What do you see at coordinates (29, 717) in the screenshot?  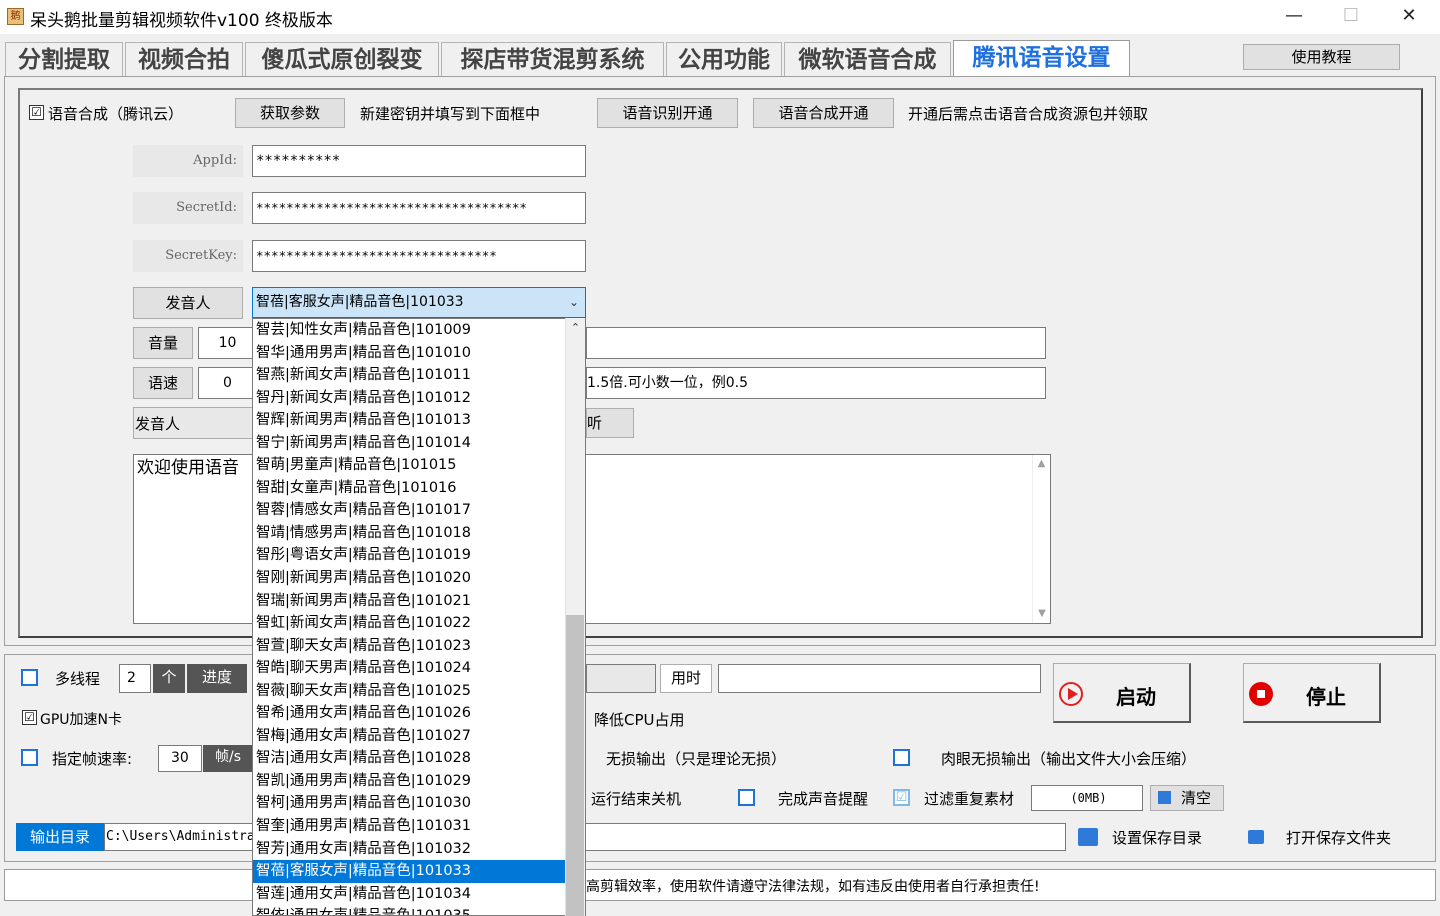 I see `gpu-checkbox: ☑` at bounding box center [29, 717].